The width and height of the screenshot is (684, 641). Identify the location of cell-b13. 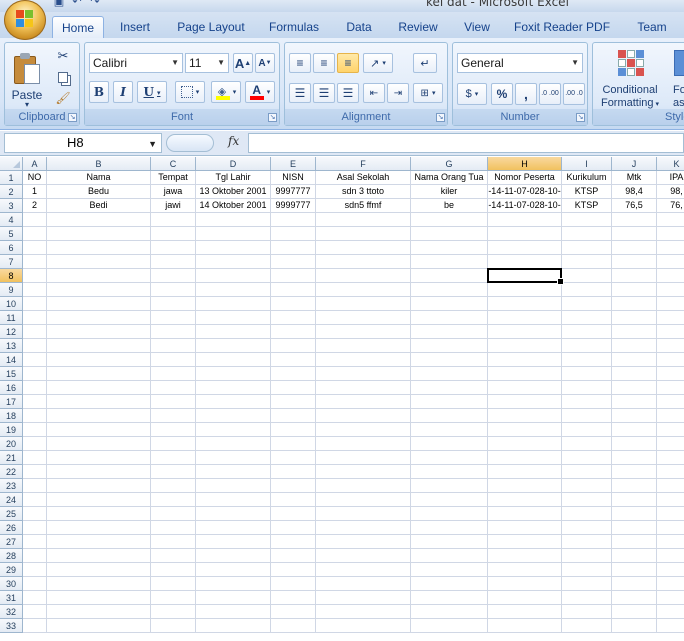
(99, 346).